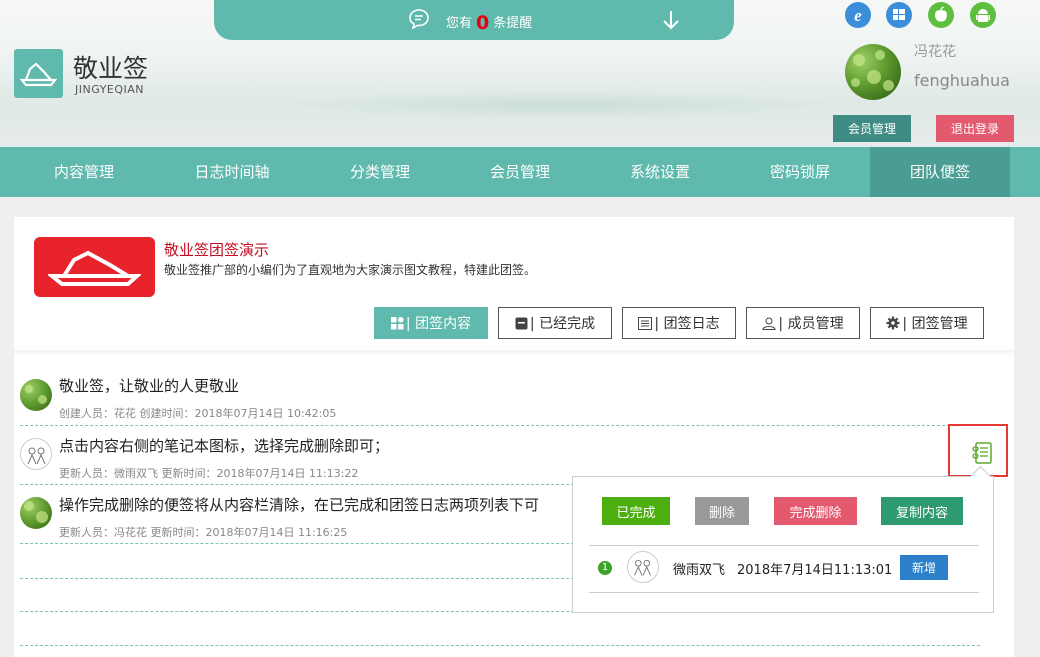  Describe the element at coordinates (983, 15) in the screenshot. I see `android-icon` at that location.